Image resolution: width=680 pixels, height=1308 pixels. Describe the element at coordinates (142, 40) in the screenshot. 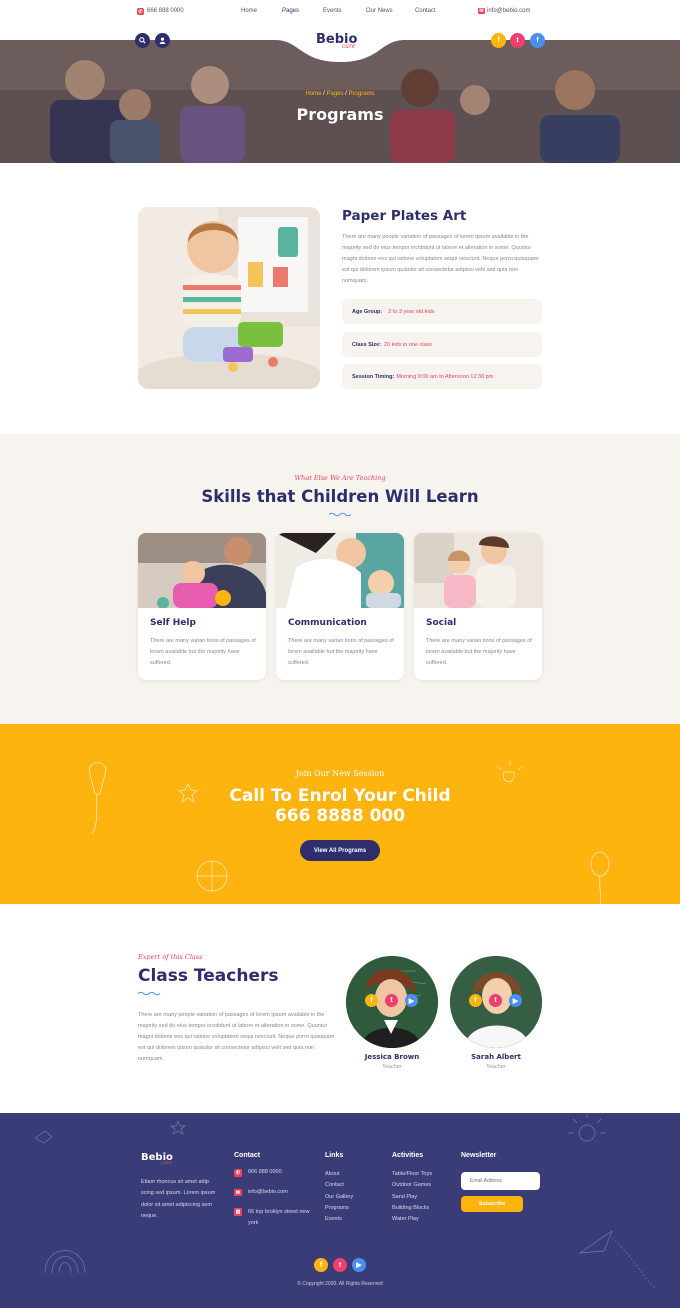

I see `search-icon` at that location.